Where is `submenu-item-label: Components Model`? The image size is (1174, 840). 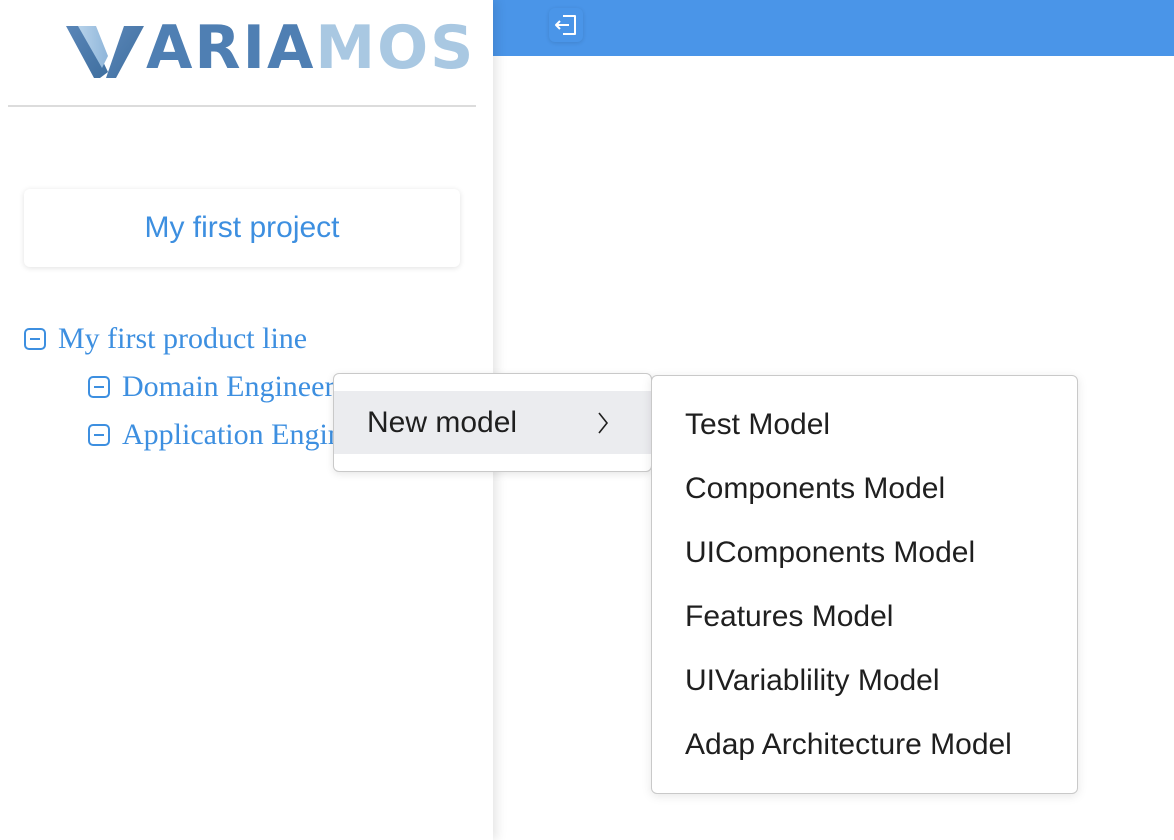
submenu-item-label: Components Model is located at coordinates (815, 488).